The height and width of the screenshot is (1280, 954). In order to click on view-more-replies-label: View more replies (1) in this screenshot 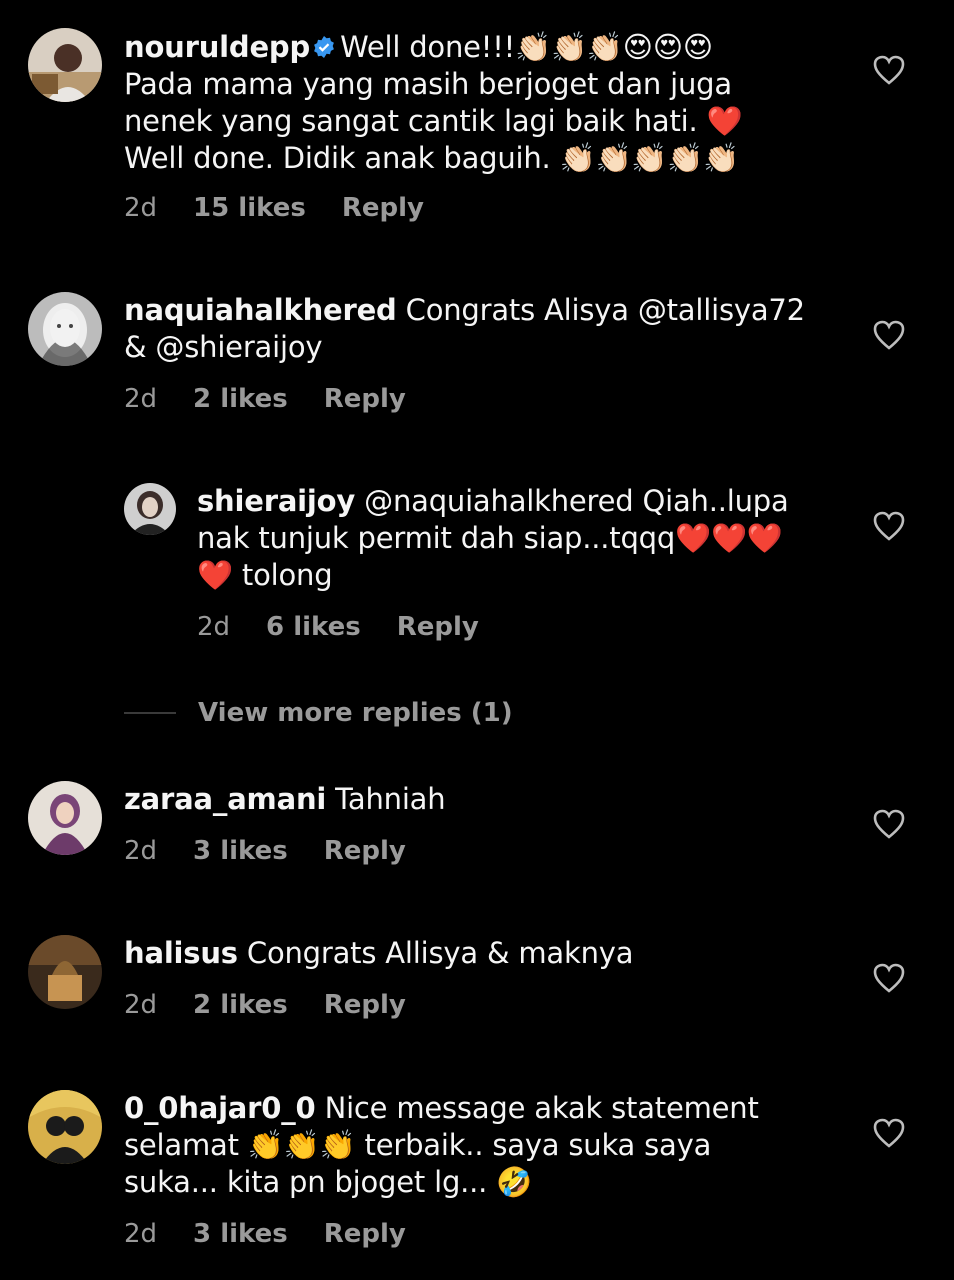, I will do `click(355, 713)`.